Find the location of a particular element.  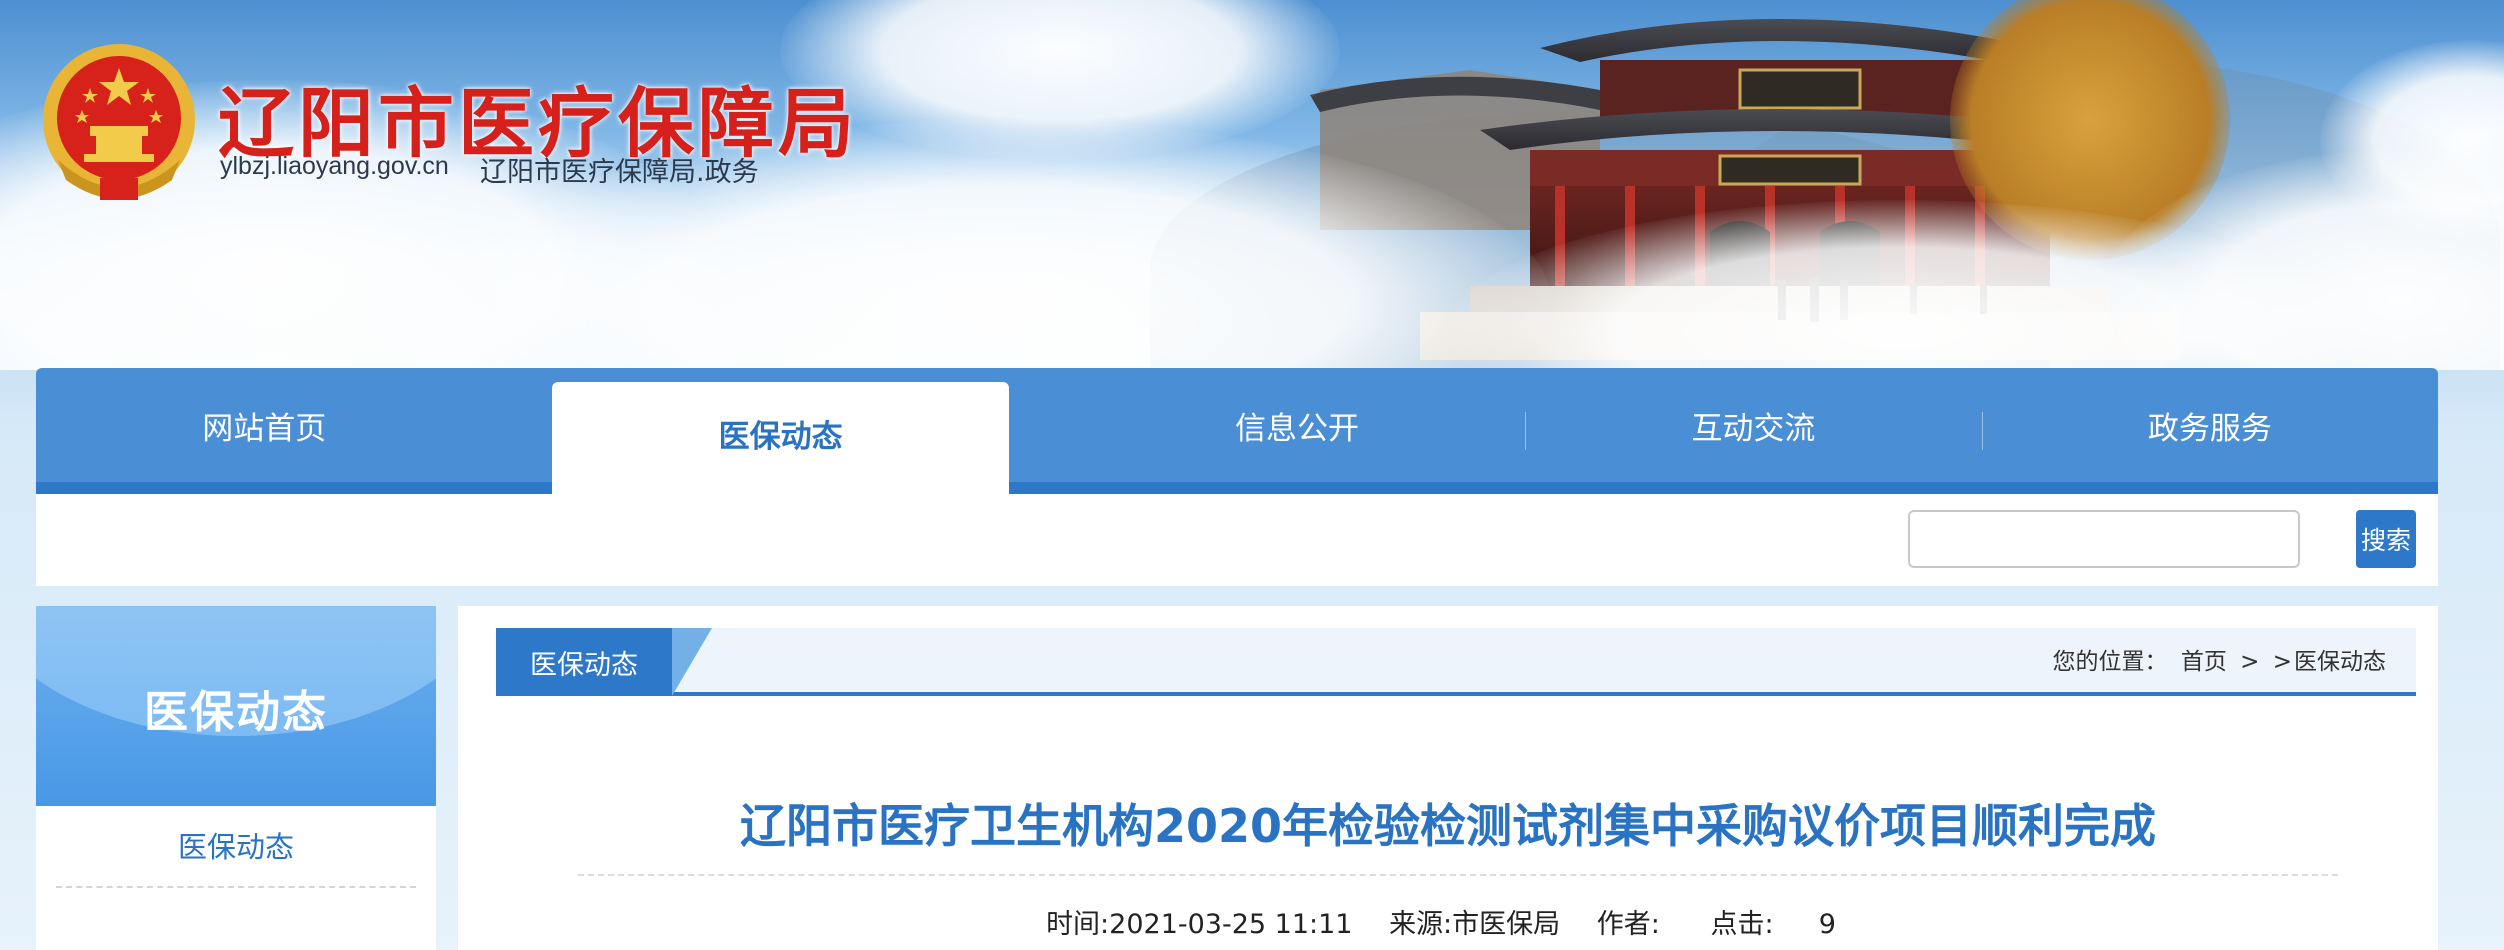

main-nav: 网站首页 医保动态 信息公开 互动交流 政务服务 is located at coordinates (1237, 431).